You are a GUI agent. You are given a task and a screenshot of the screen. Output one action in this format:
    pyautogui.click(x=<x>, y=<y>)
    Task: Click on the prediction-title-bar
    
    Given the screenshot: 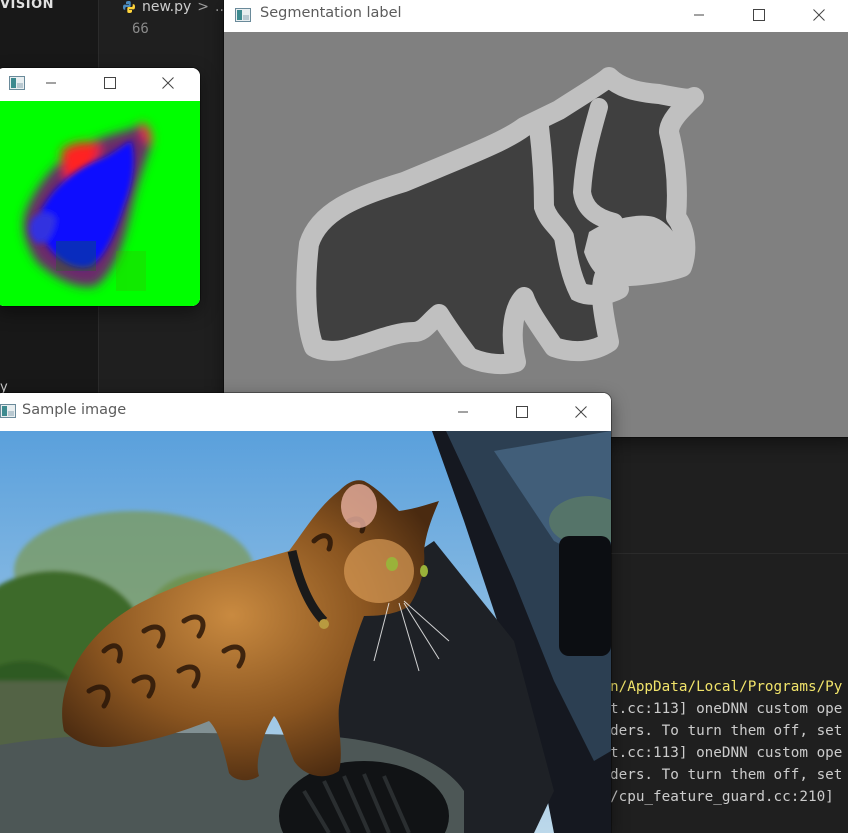 What is the action you would take?
    pyautogui.click(x=100, y=84)
    